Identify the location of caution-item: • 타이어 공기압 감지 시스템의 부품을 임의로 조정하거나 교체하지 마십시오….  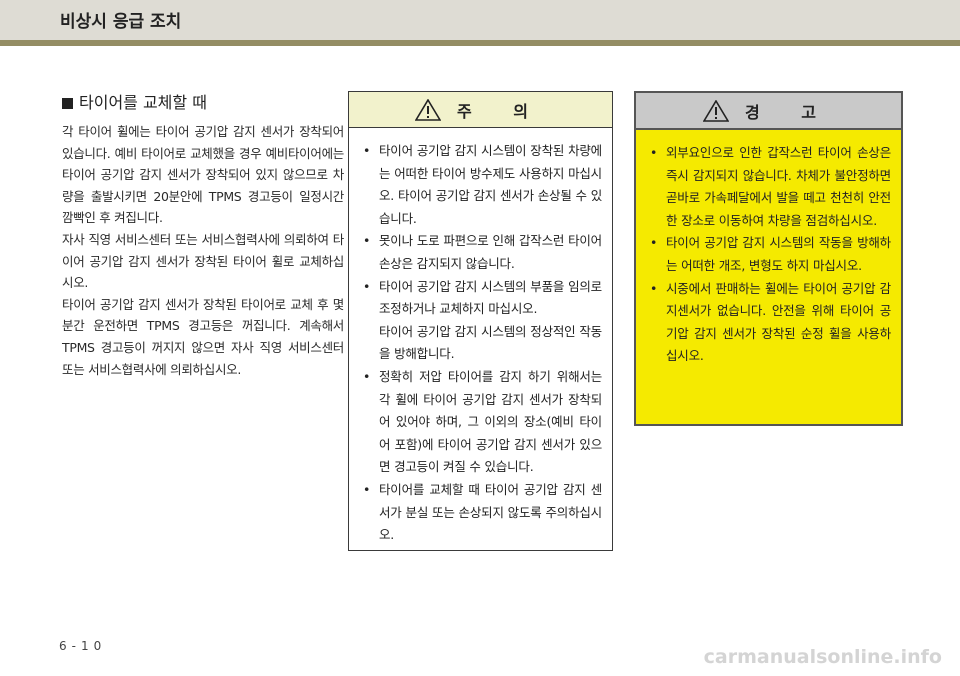
(482, 298).